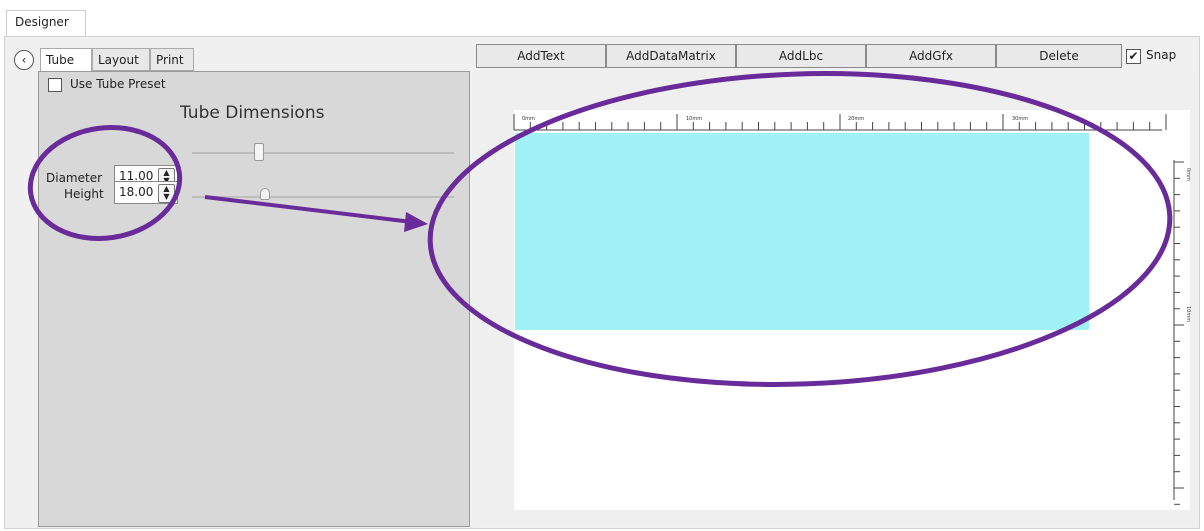  Describe the element at coordinates (1020, 119) in the screenshot. I see `ruler-label: 30mm` at that location.